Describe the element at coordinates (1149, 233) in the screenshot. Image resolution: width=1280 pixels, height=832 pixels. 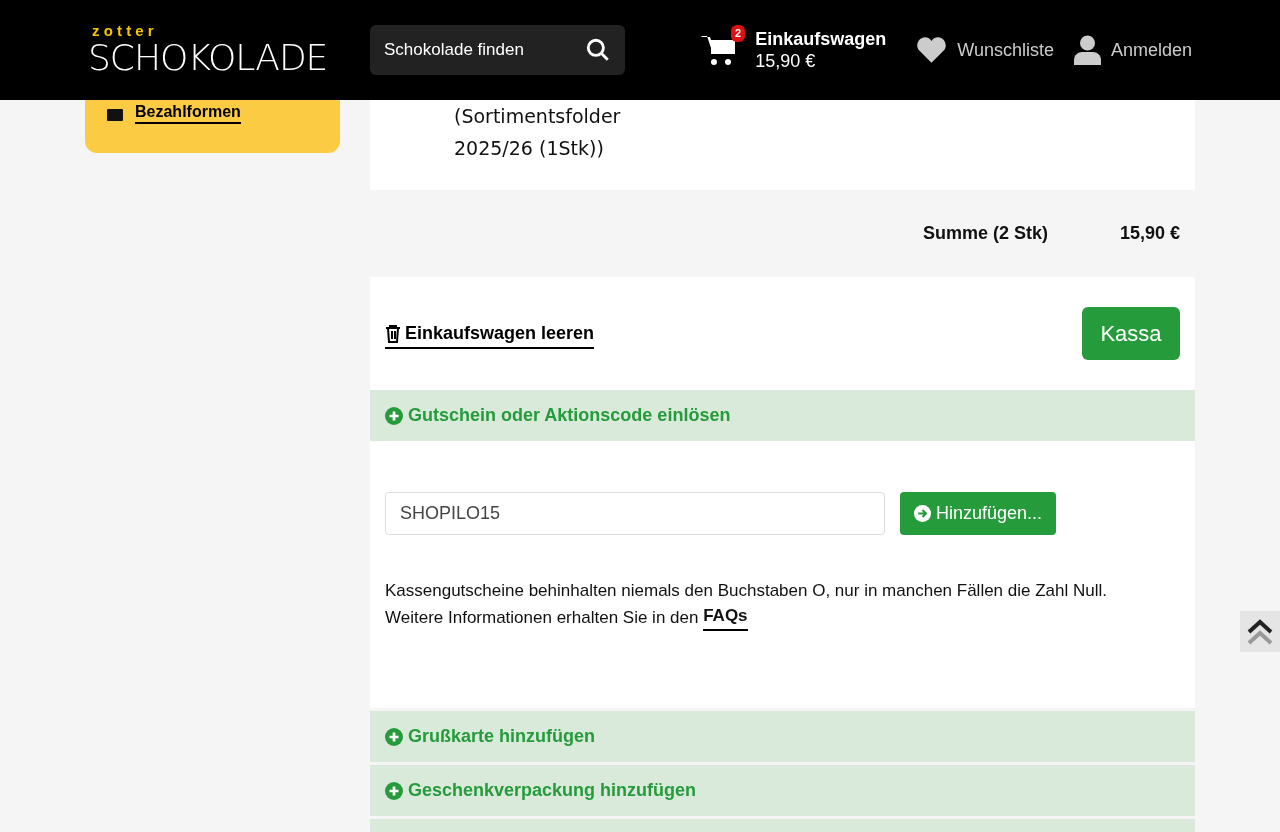
I see `sum-value: 15,90 €` at that location.